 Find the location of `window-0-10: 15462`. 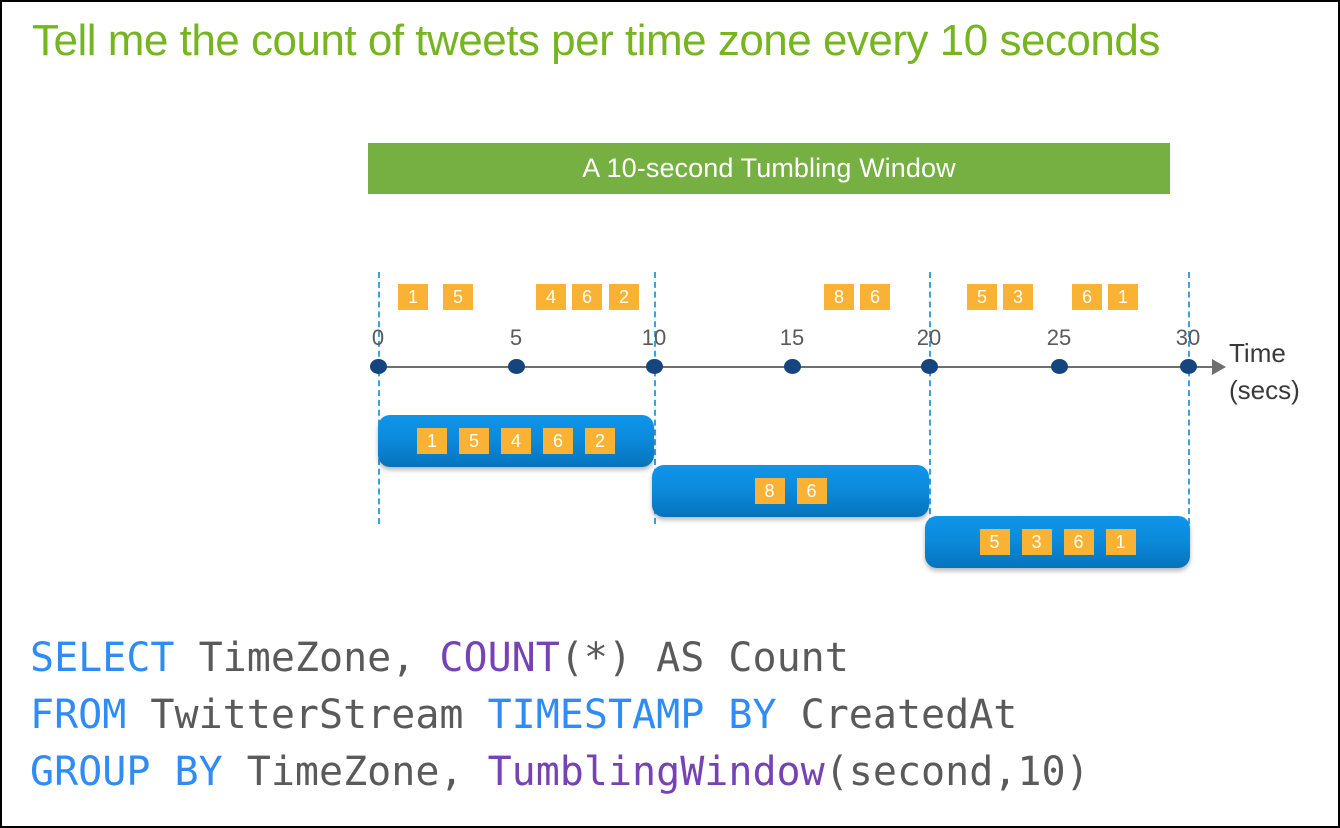

window-0-10: 15462 is located at coordinates (516, 441).